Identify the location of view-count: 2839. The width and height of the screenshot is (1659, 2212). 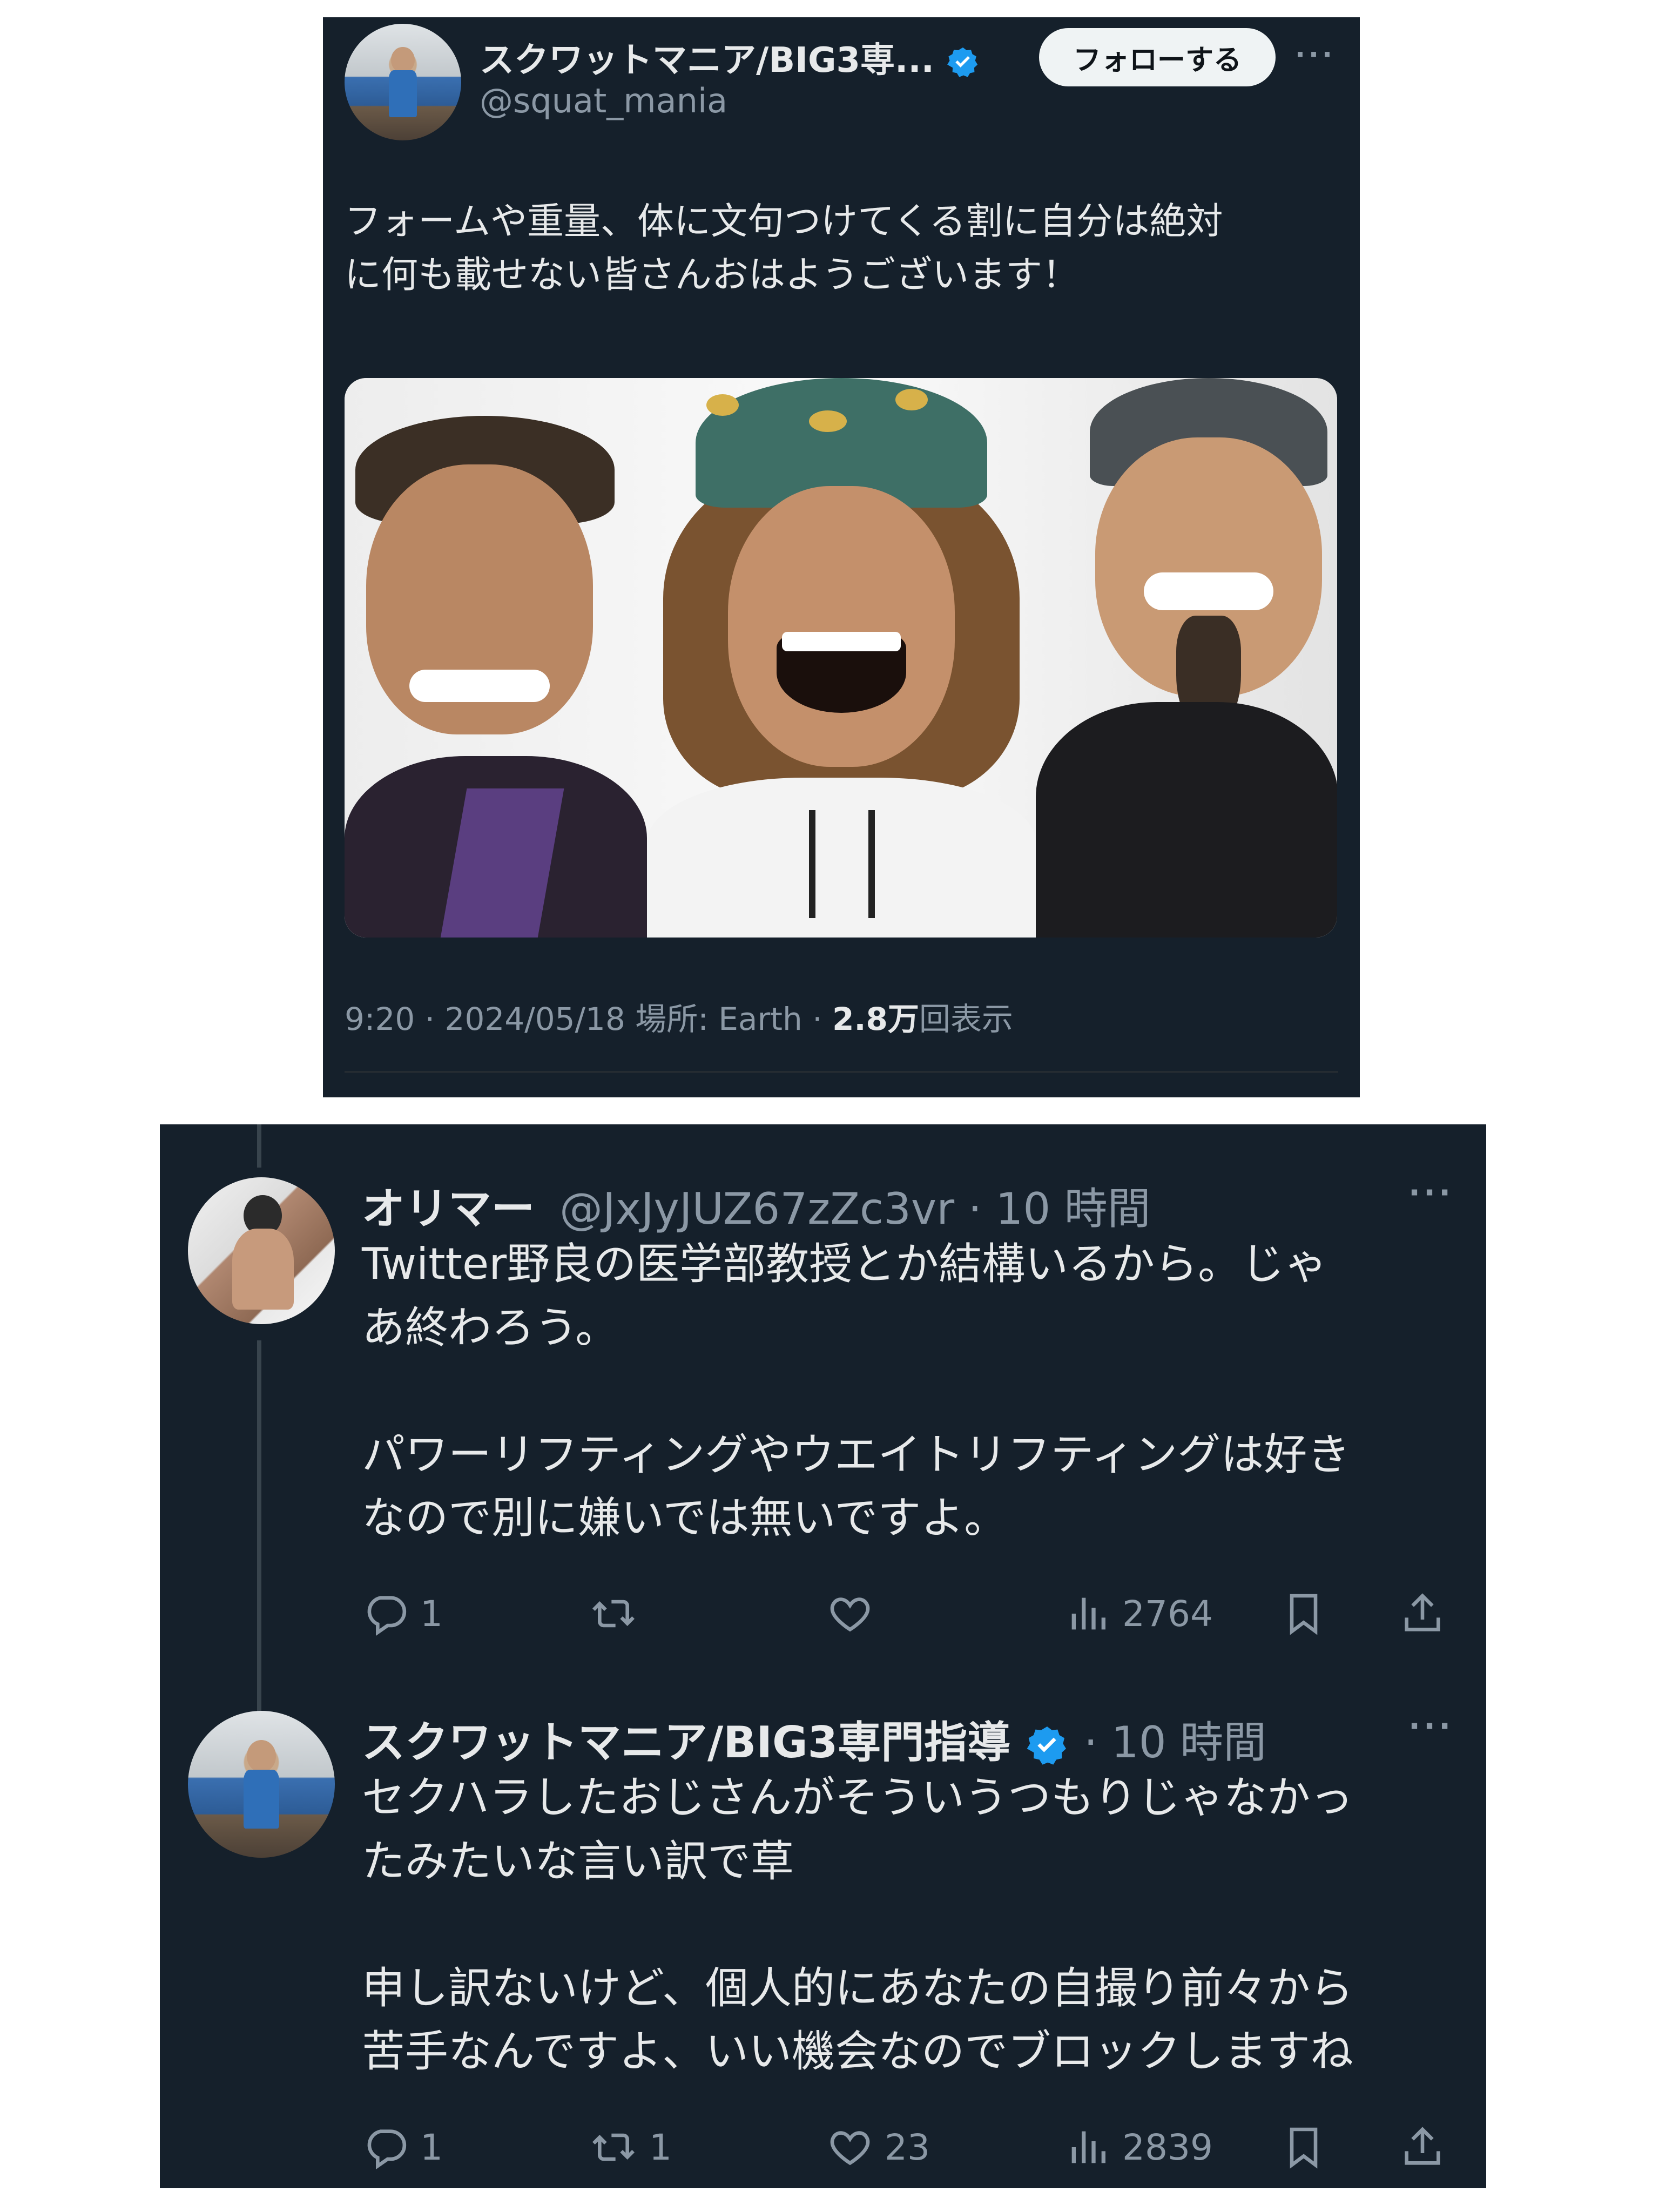
(1167, 2147).